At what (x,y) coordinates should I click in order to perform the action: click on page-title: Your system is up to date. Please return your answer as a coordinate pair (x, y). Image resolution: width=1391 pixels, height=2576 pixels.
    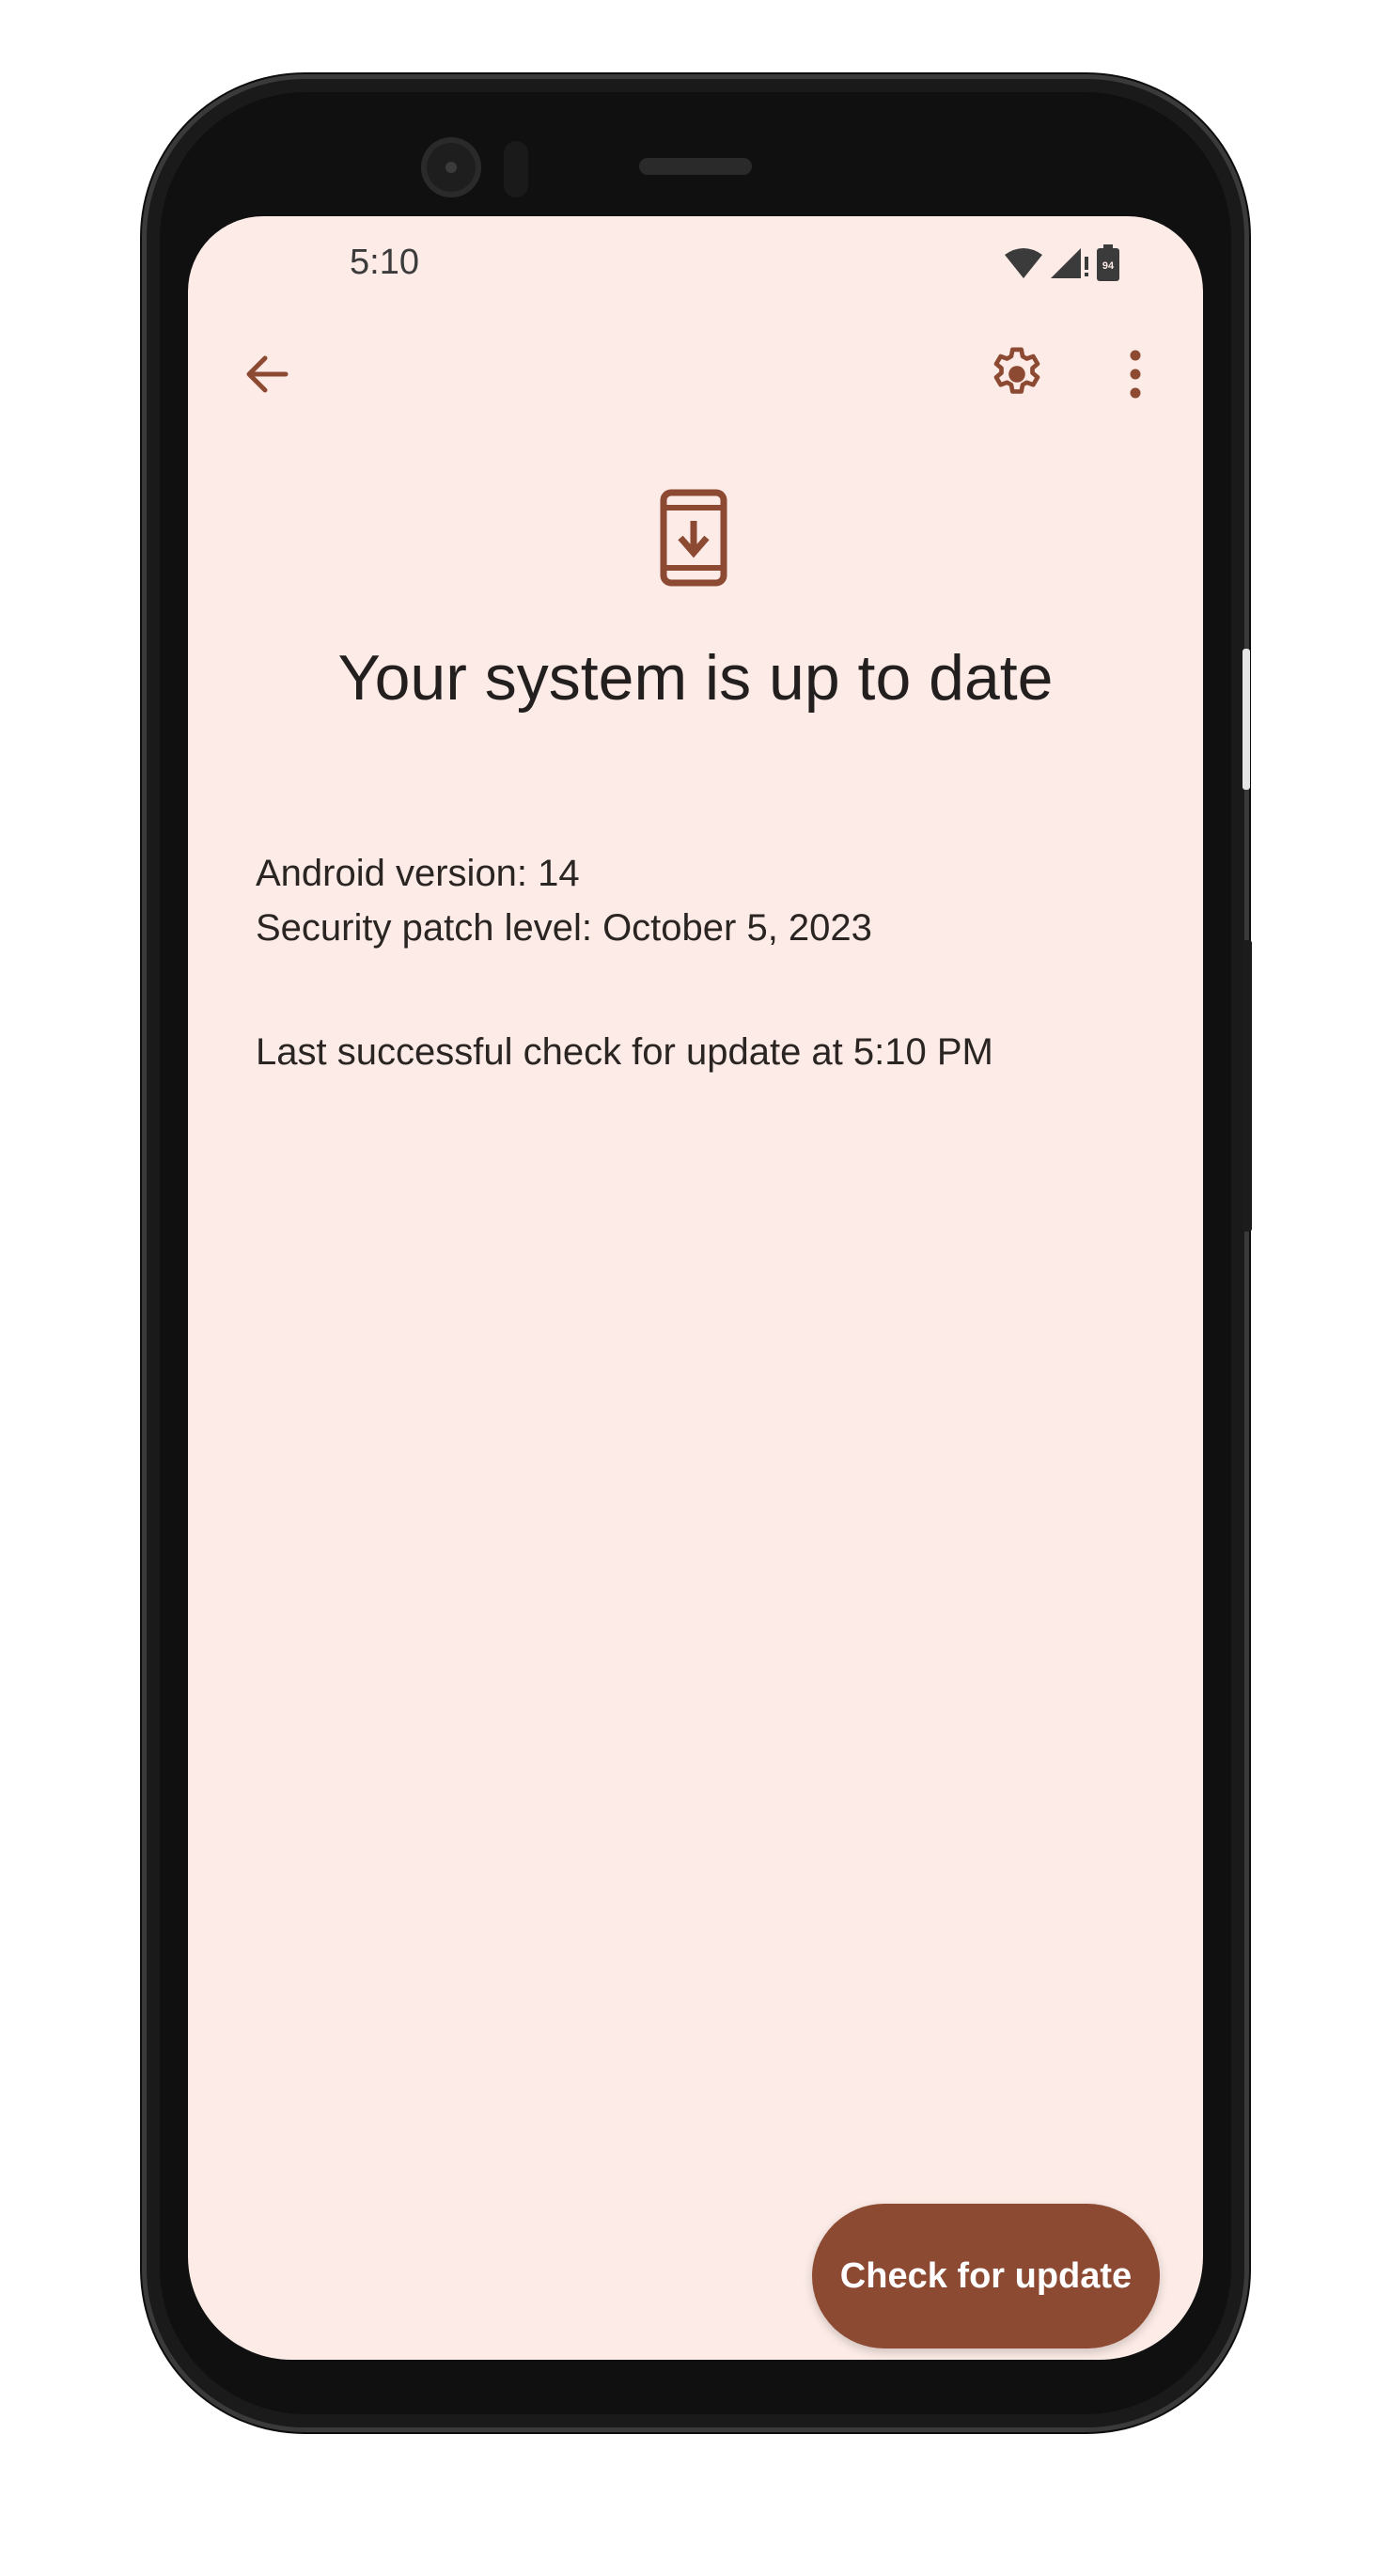
    Looking at the image, I should click on (696, 678).